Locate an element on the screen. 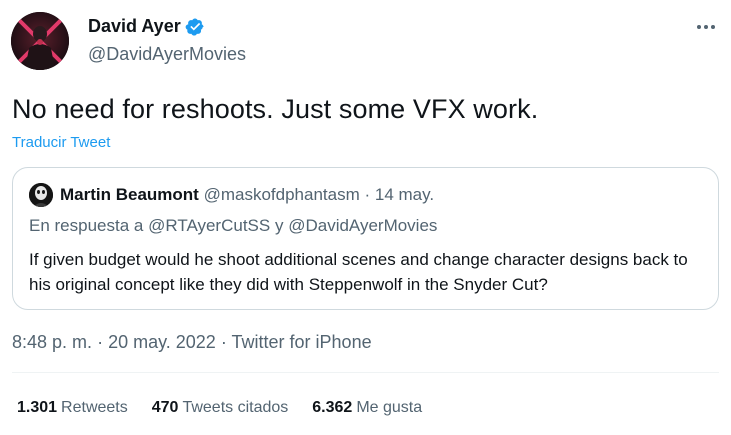 The height and width of the screenshot is (435, 731). likes-label: Me gusta is located at coordinates (389, 407).